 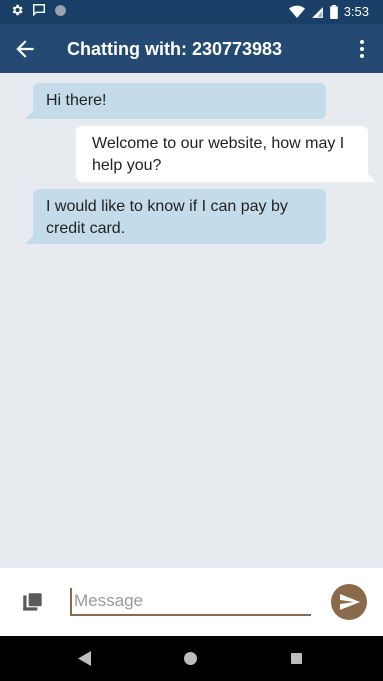 What do you see at coordinates (333, 12) in the screenshot?
I see `battery-icon` at bounding box center [333, 12].